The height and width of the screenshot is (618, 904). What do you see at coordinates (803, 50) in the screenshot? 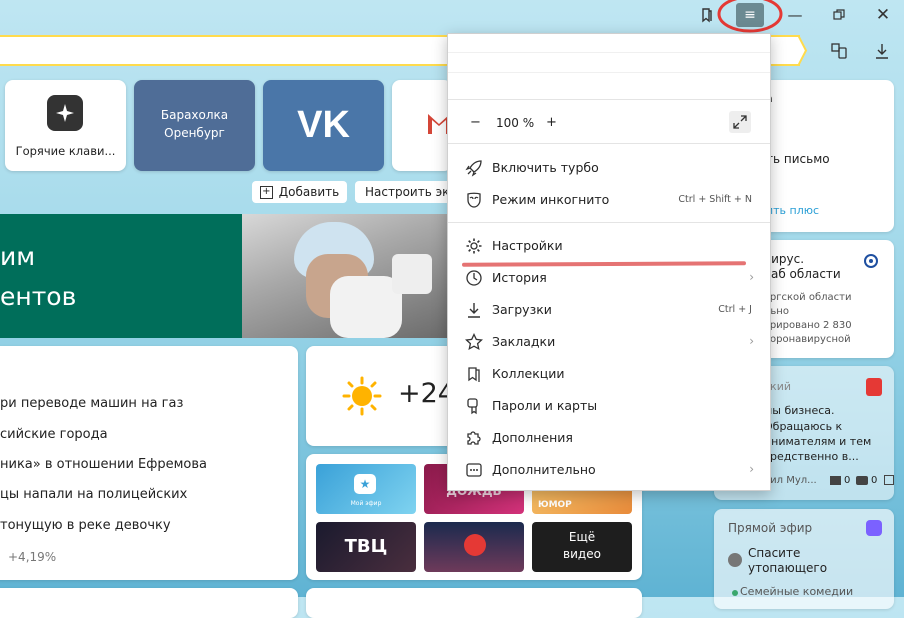
I see `address-bar-arrow` at bounding box center [803, 50].